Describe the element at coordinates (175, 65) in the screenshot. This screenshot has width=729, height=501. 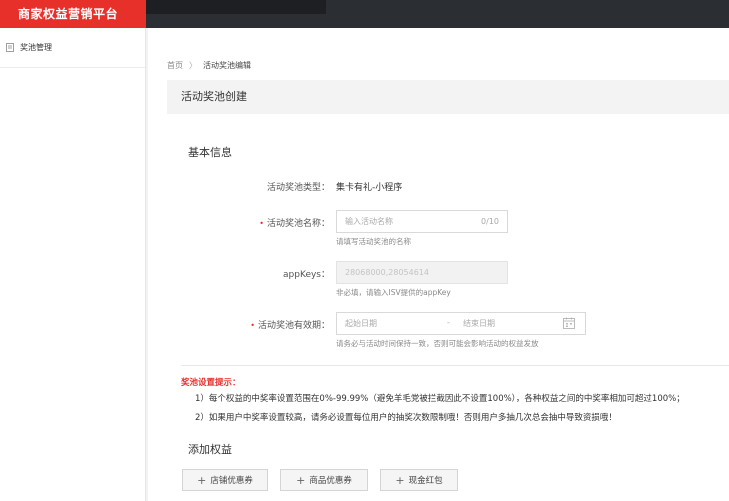
I see `breadcrumb-home: 首页` at that location.